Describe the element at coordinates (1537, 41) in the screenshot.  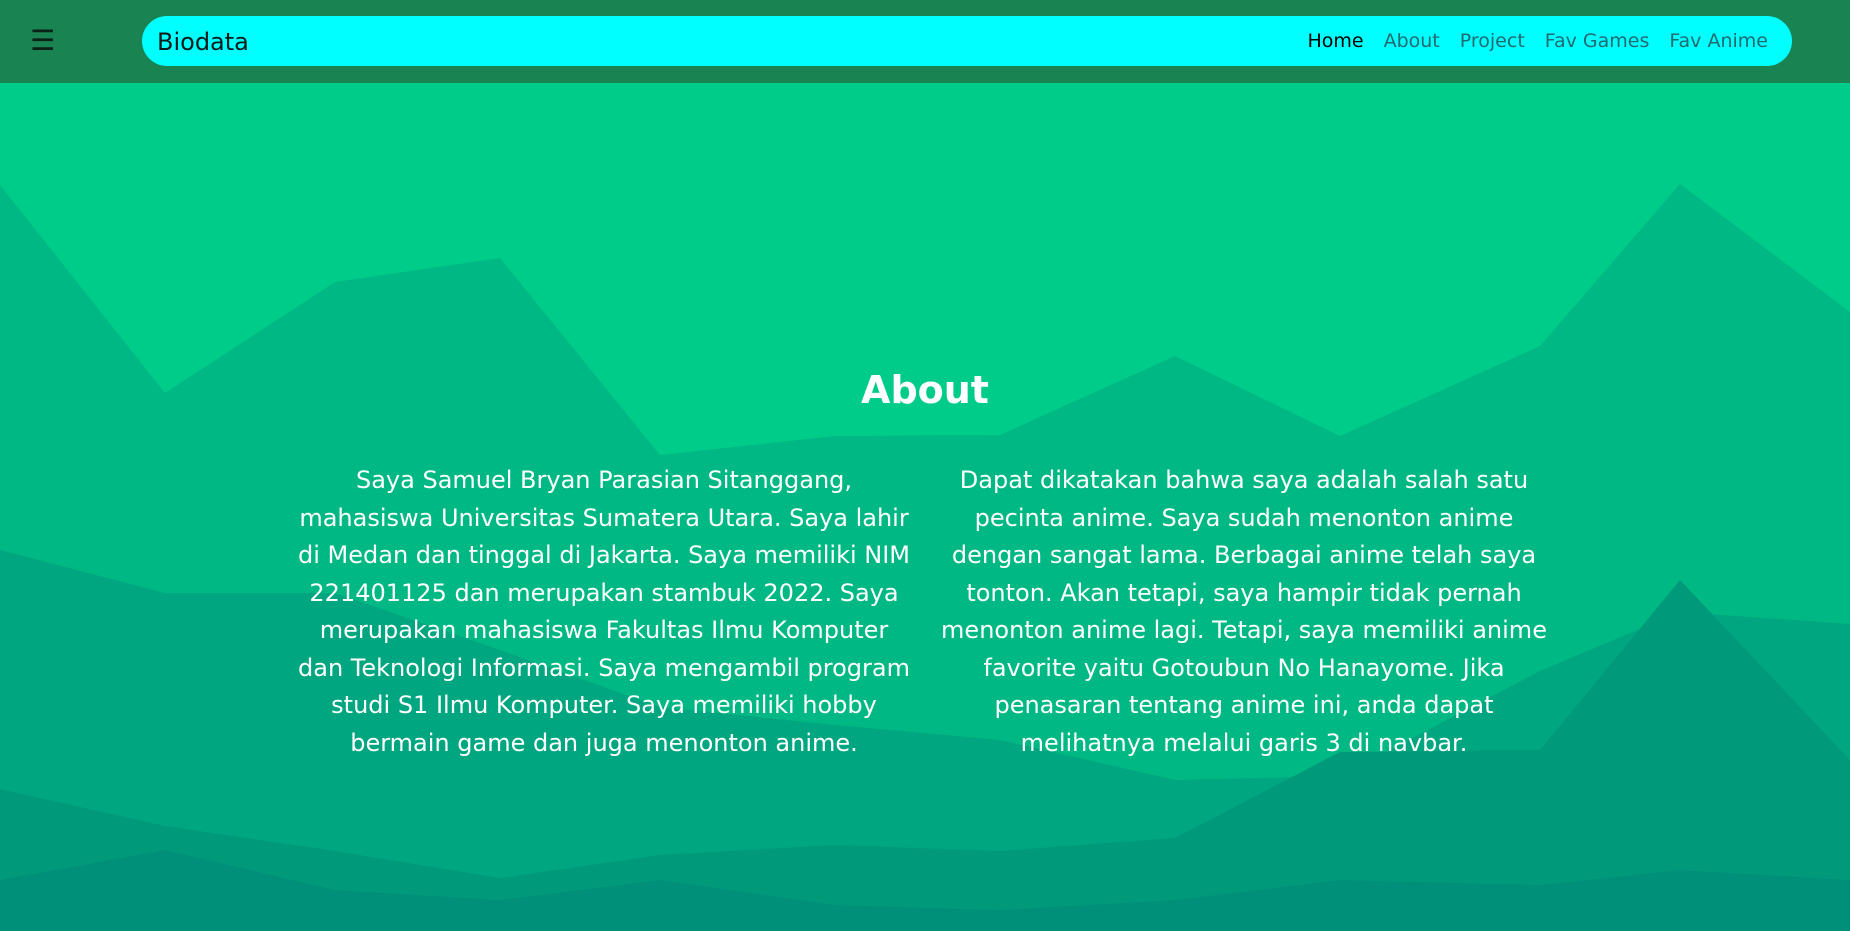
I see `nav-links: Home About Project Fav Games Fav Anime` at that location.